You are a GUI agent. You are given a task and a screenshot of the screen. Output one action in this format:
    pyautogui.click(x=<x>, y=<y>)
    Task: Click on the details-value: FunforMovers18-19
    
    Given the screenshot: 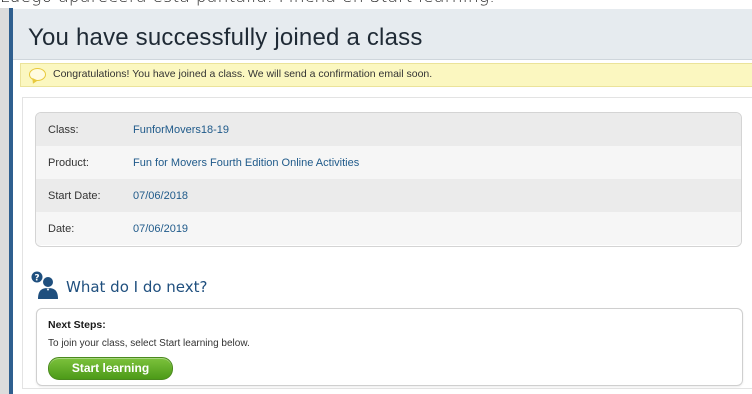 What is the action you would take?
    pyautogui.click(x=181, y=129)
    